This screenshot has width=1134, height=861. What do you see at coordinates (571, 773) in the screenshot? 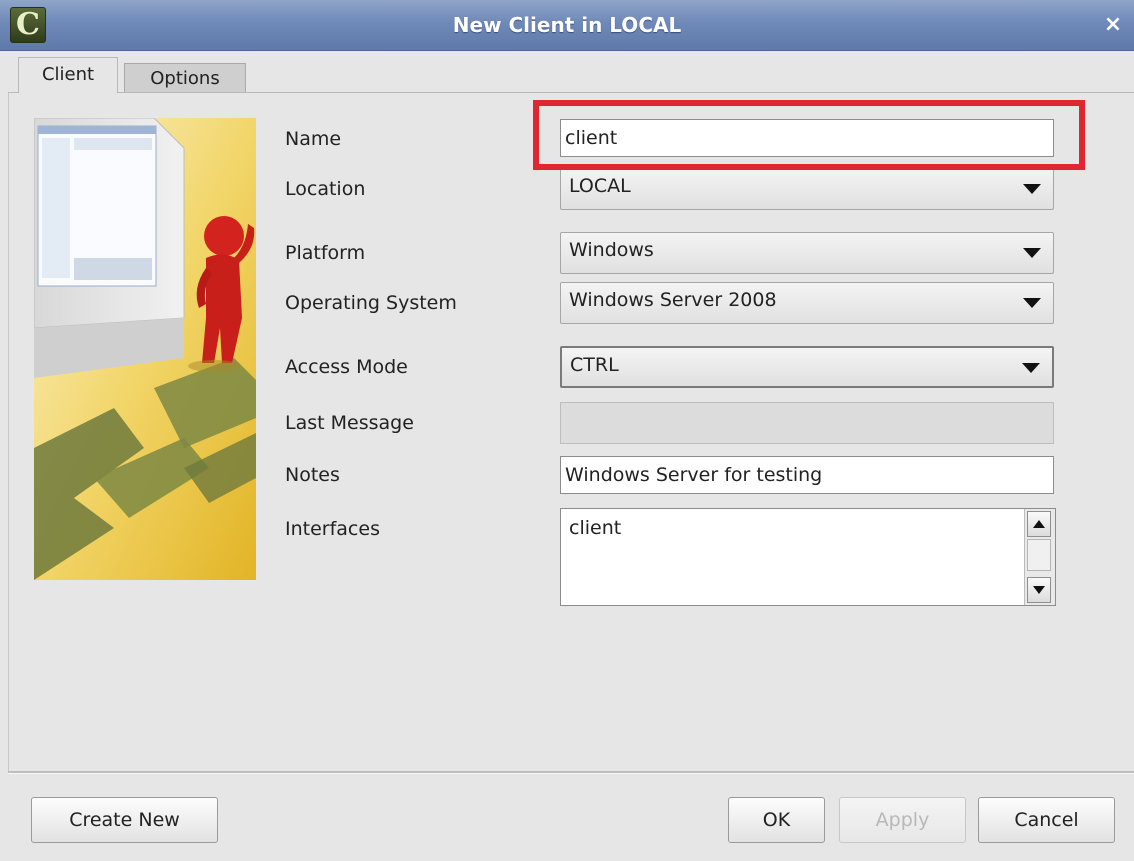
I see `footer-divider-highlight` at bounding box center [571, 773].